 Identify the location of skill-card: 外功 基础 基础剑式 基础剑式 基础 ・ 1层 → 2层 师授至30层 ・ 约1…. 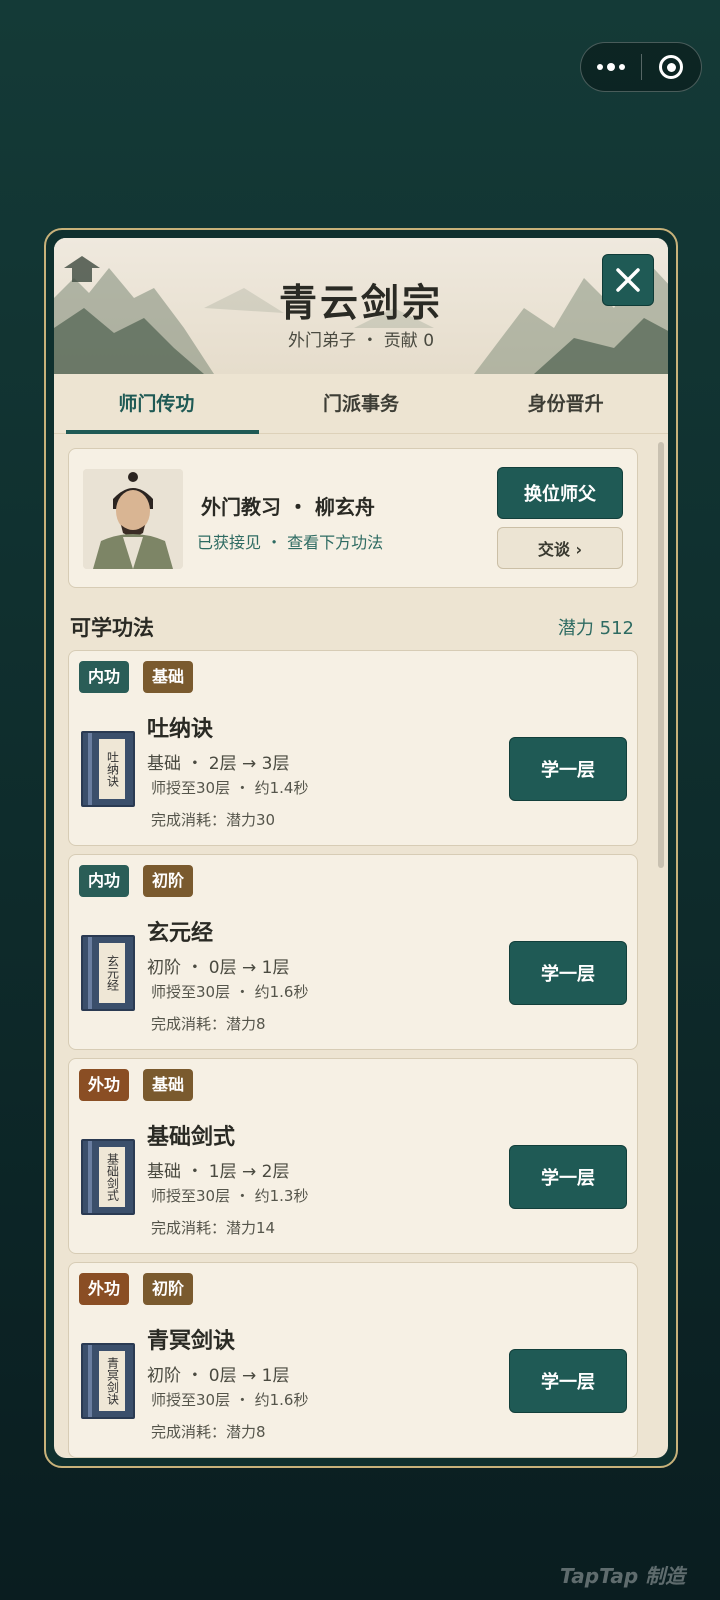
(353, 1156).